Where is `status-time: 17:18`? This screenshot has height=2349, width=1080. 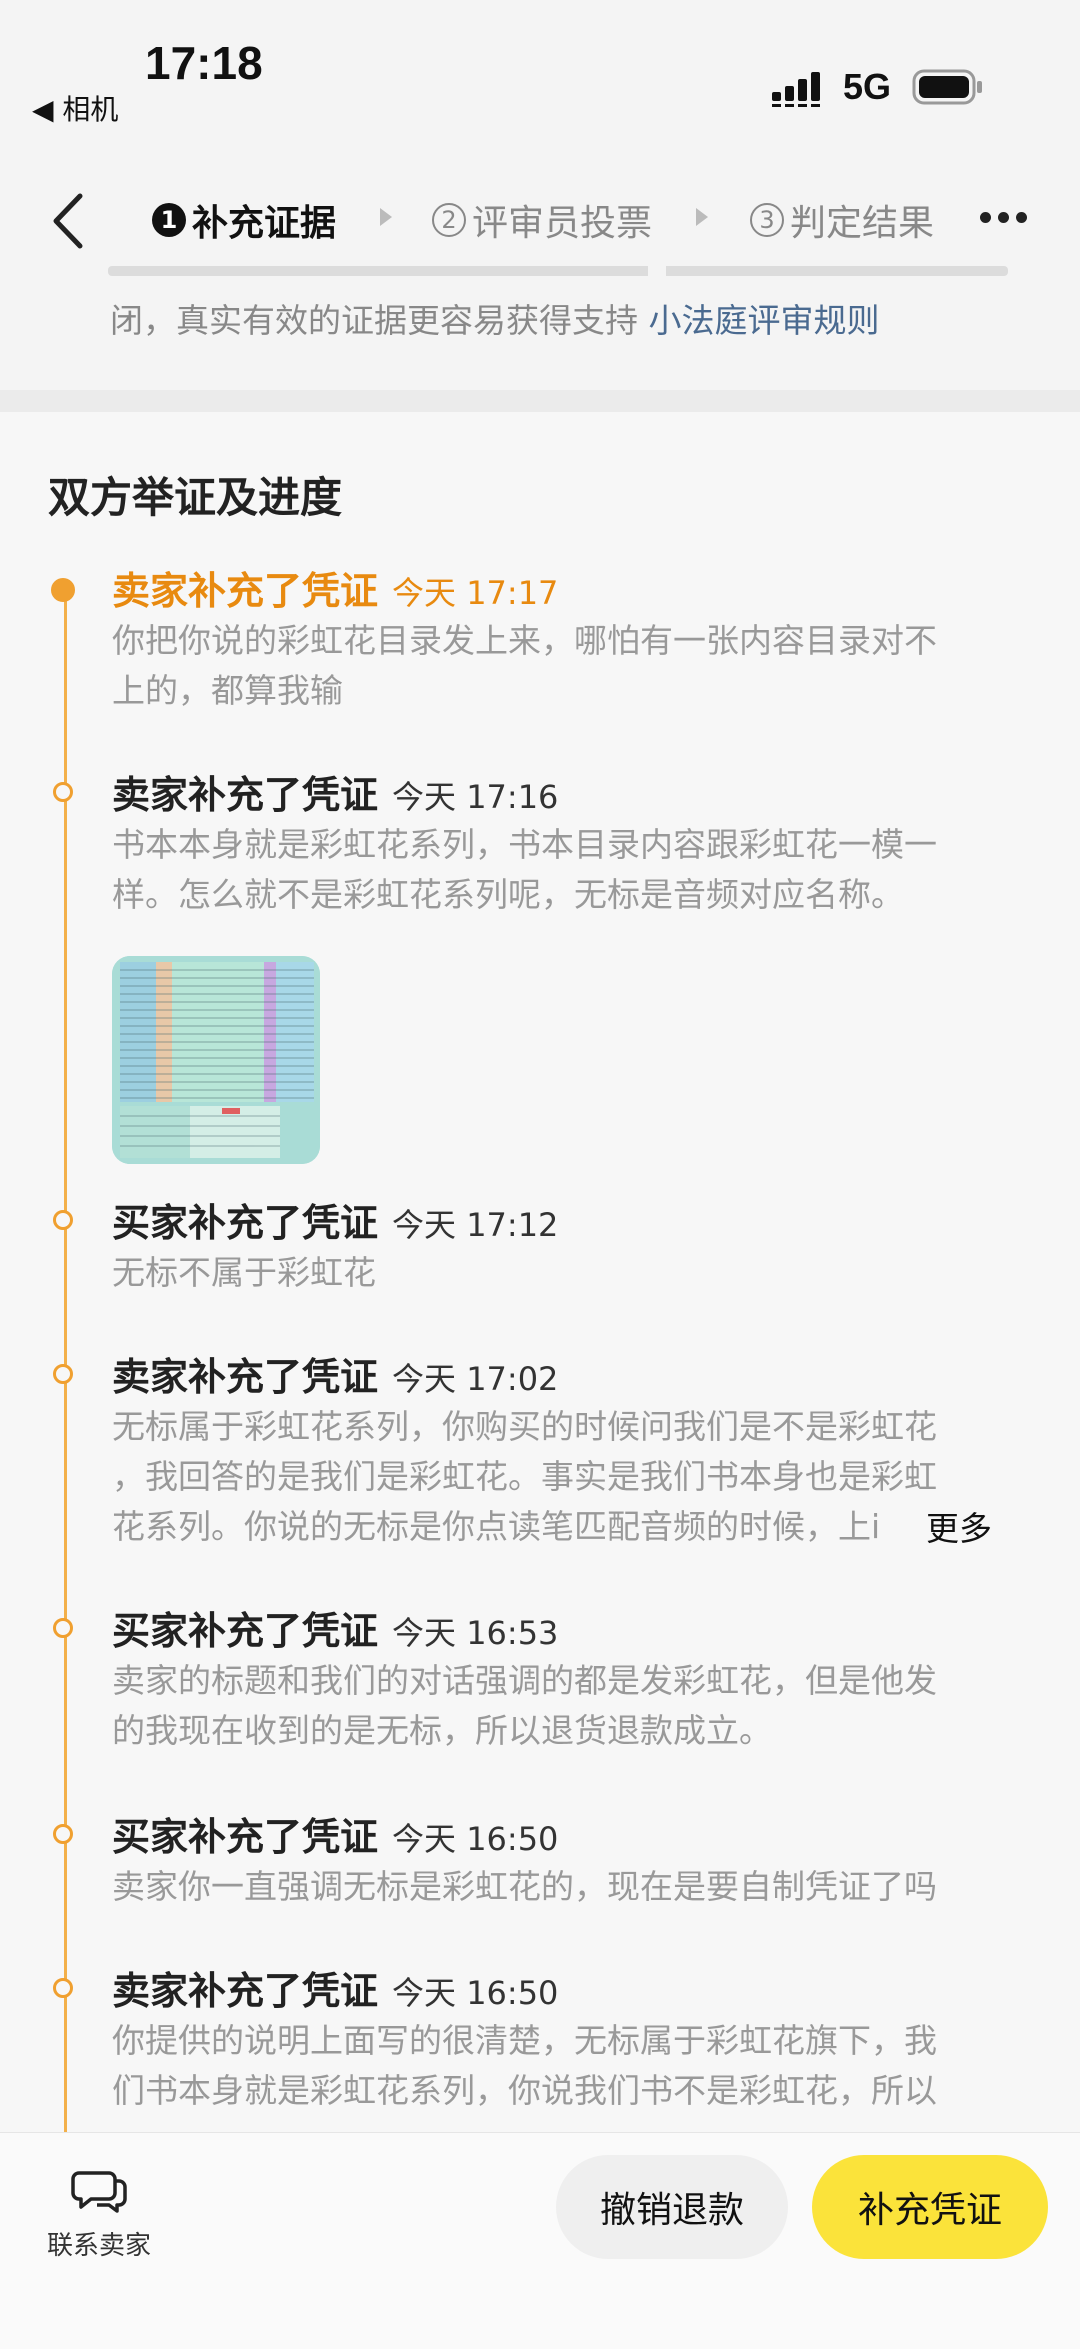 status-time: 17:18 is located at coordinates (204, 63).